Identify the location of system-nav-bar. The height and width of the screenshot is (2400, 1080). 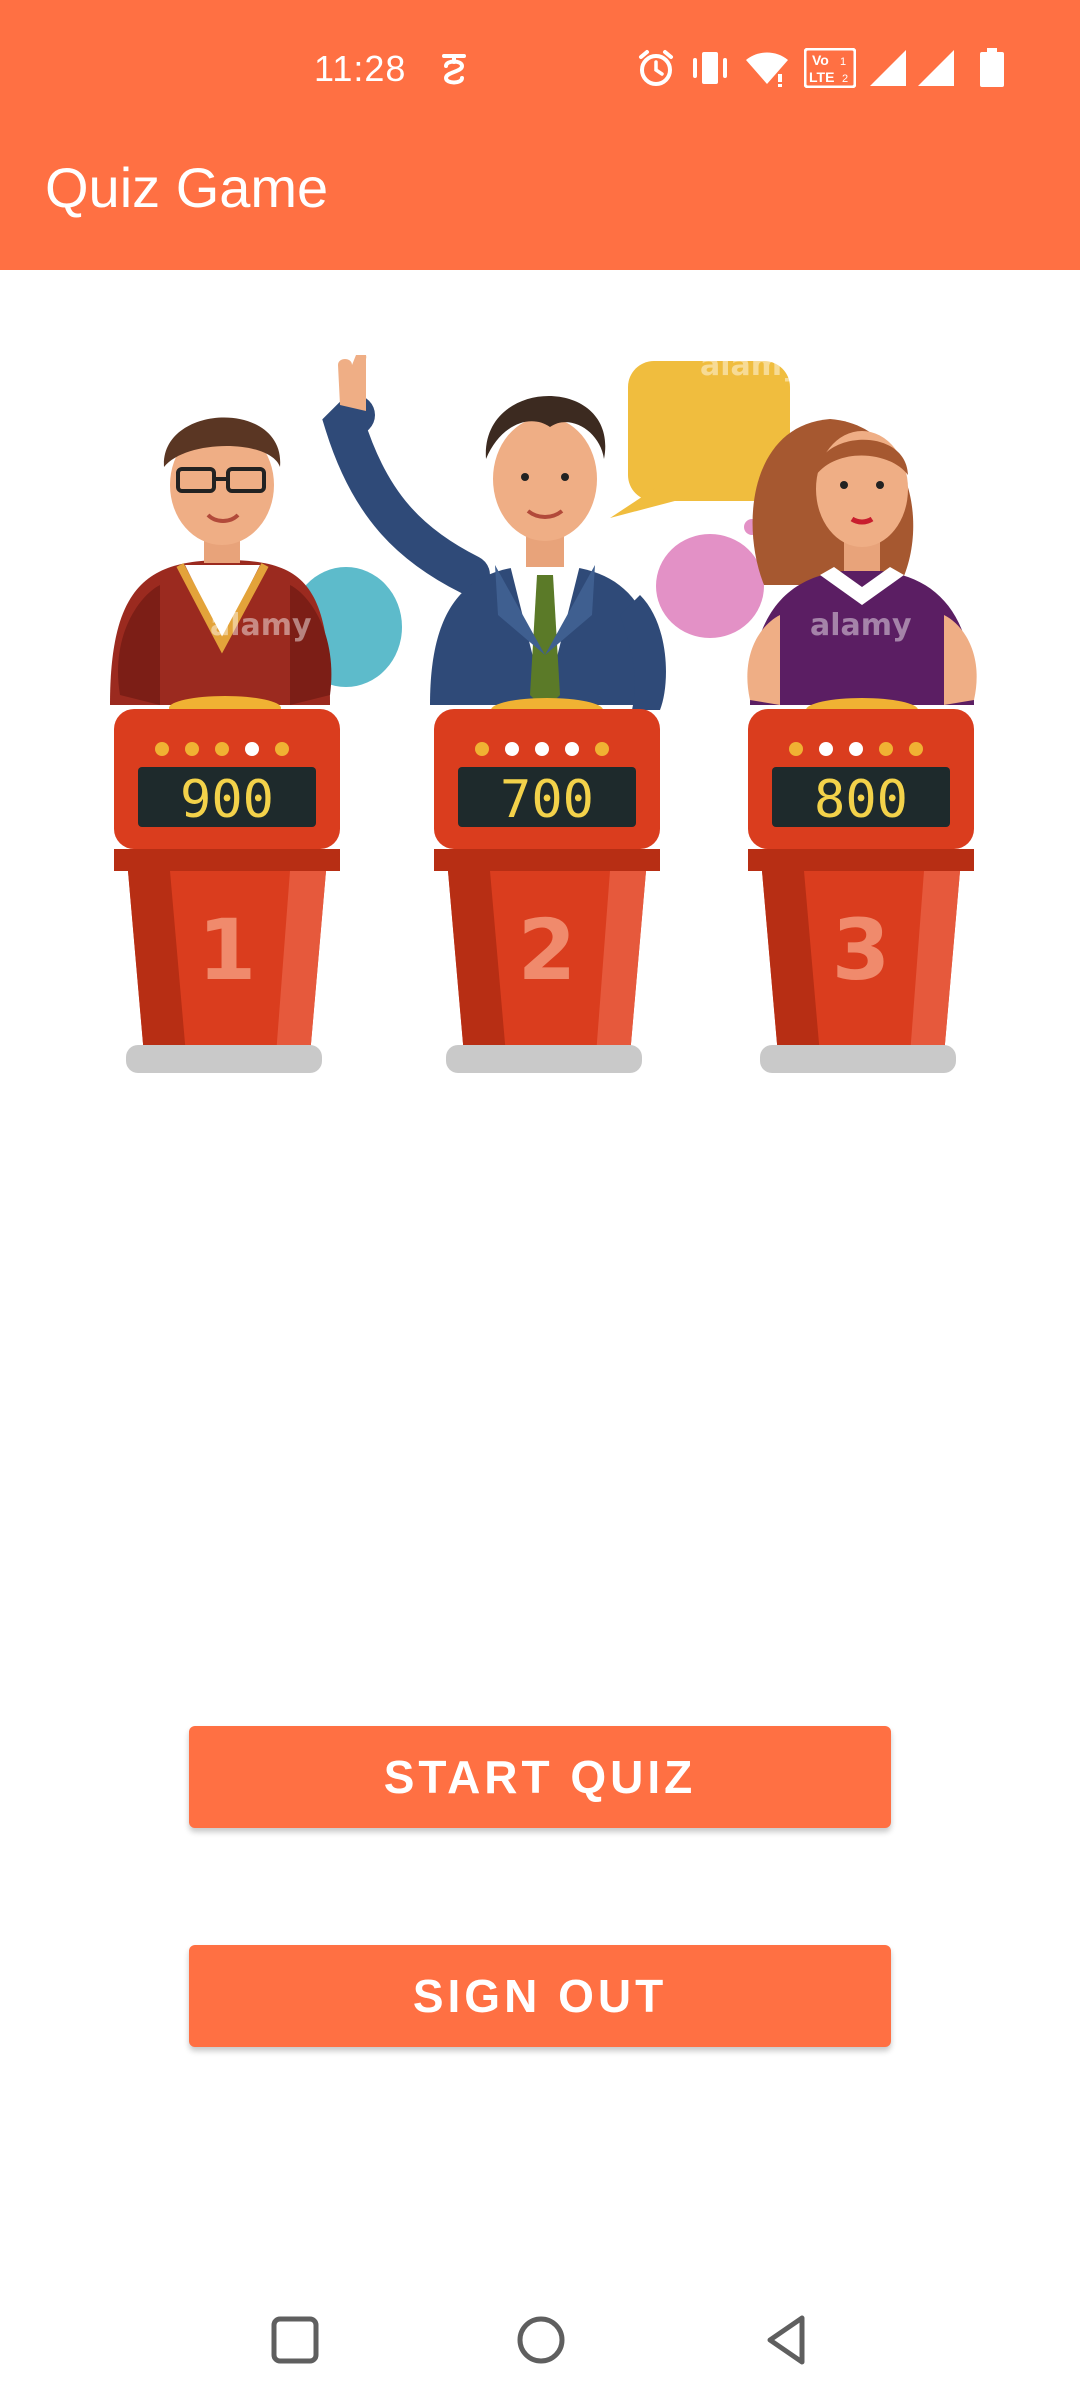
(540, 2340).